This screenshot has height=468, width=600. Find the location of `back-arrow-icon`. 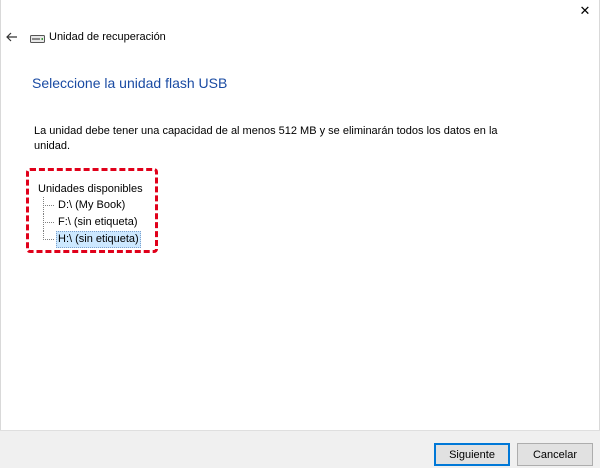

back-arrow-icon is located at coordinates (11, 37).